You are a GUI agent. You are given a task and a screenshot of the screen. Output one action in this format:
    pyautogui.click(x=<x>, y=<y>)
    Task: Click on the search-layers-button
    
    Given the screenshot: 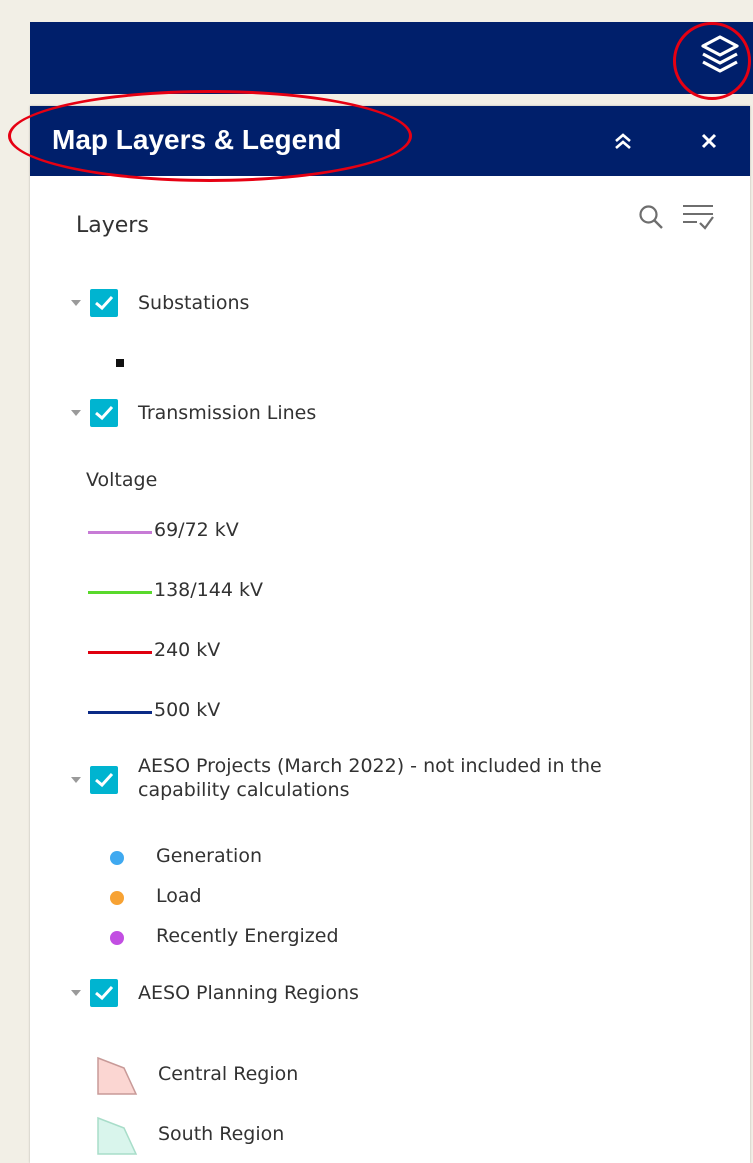 What is the action you would take?
    pyautogui.click(x=651, y=219)
    